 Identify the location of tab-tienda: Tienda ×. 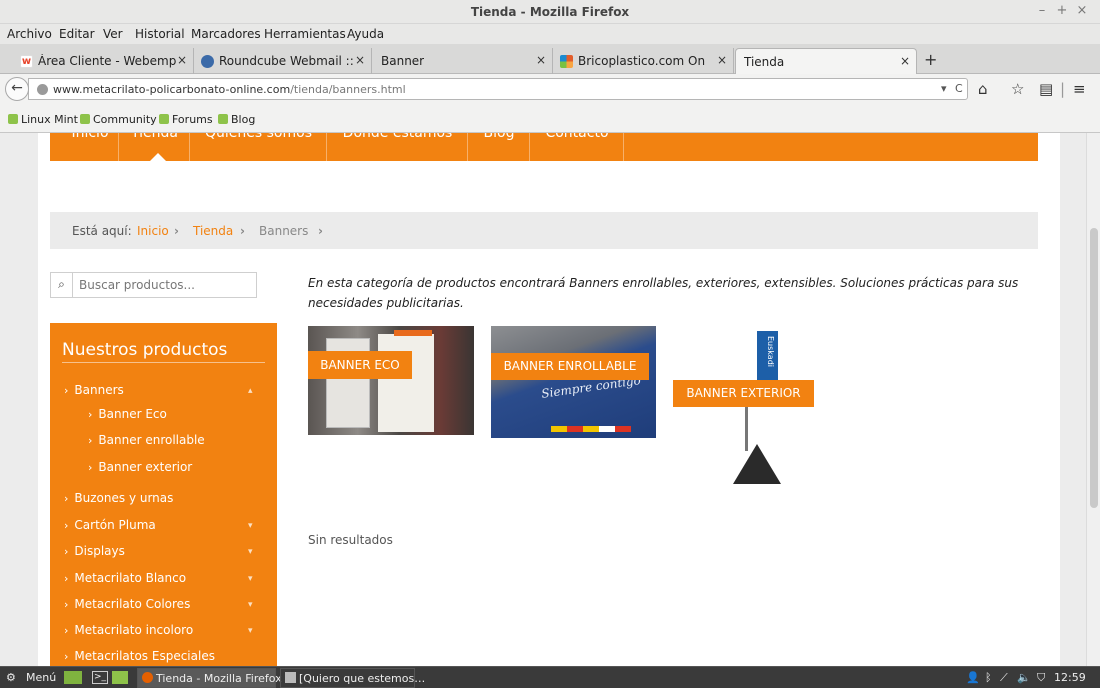
(826, 61).